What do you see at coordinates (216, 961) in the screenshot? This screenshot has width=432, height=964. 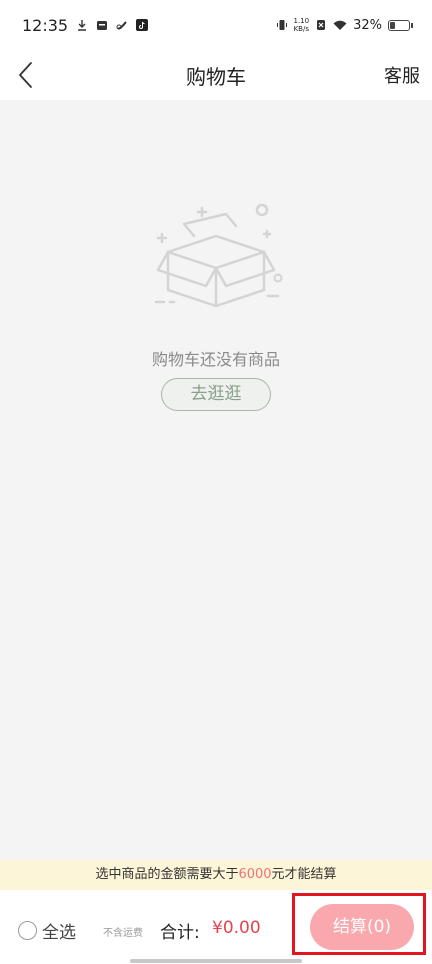 I see `home-indicator` at bounding box center [216, 961].